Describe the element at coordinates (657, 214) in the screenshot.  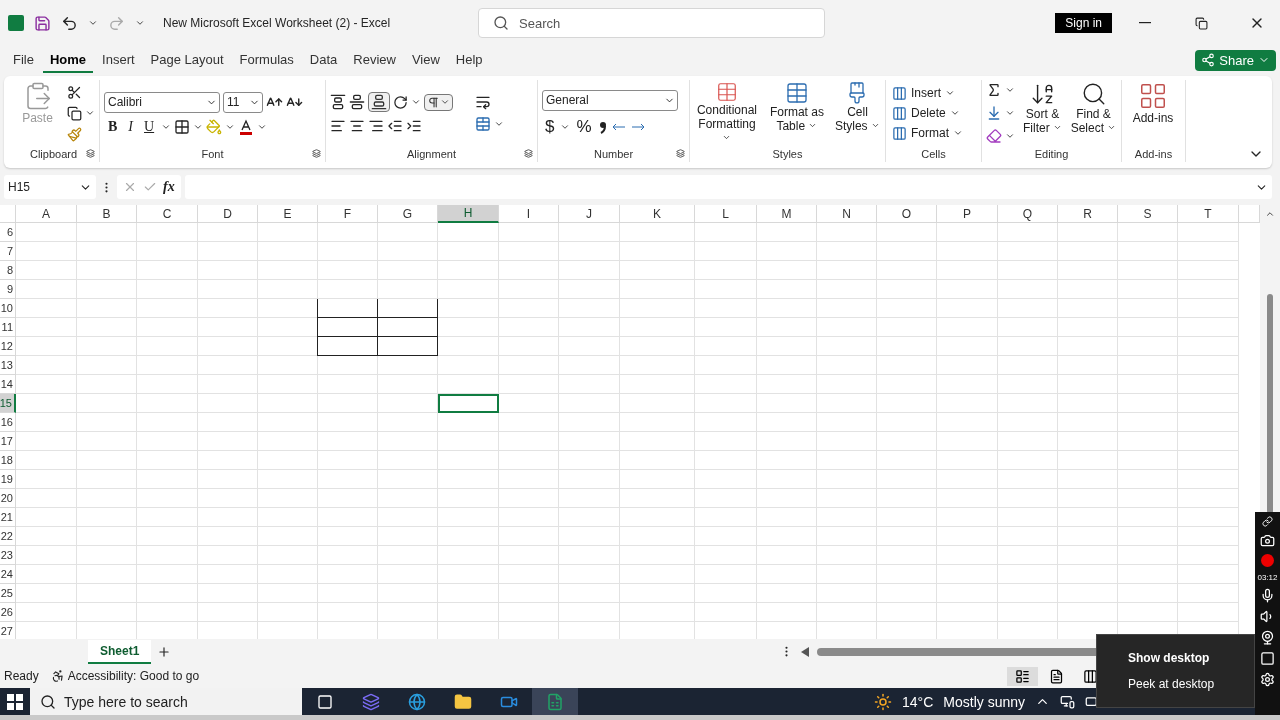
I see `column-header: K` at that location.